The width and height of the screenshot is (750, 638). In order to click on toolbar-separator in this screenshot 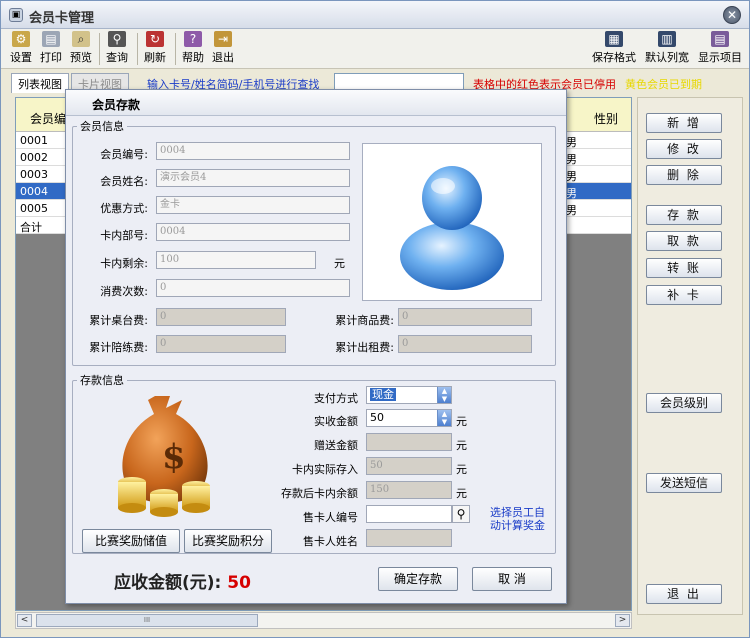, I will do `click(175, 49)`.